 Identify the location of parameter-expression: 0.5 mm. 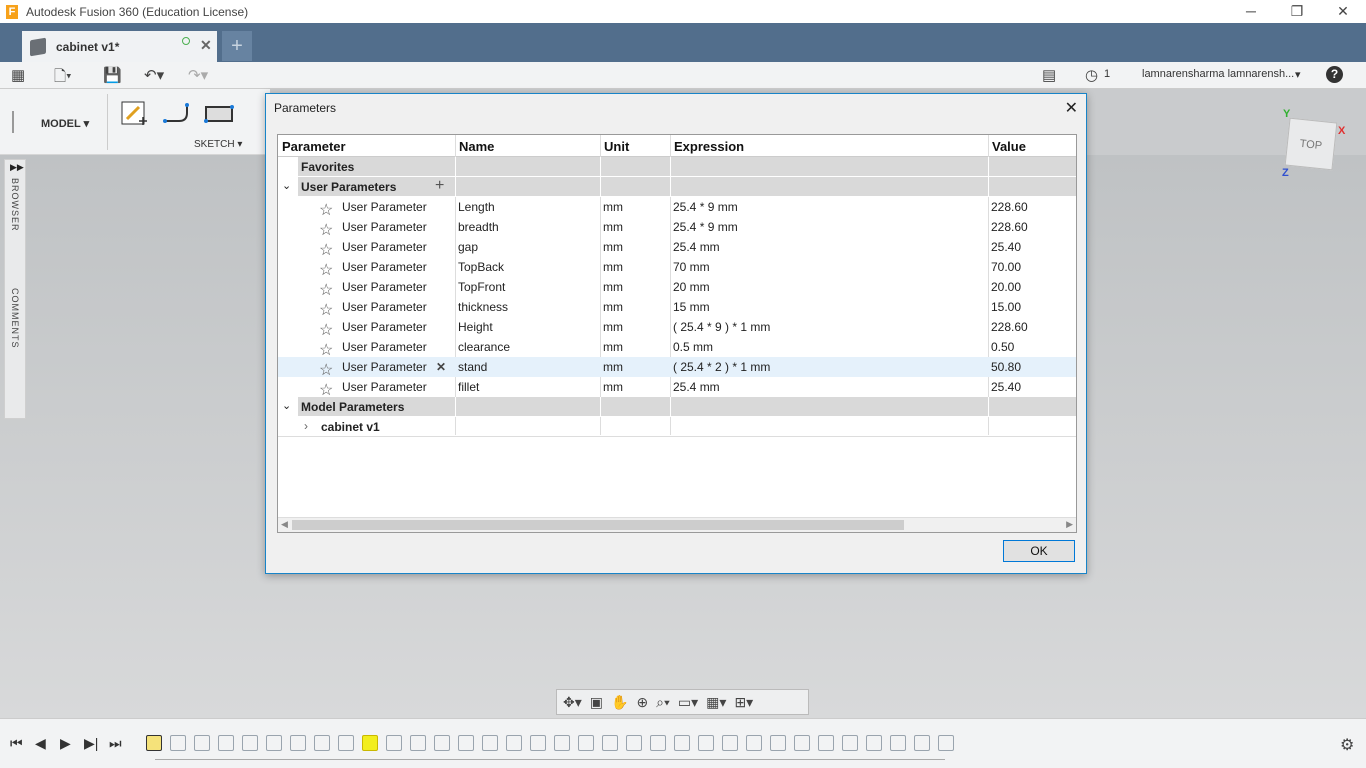
(693, 347).